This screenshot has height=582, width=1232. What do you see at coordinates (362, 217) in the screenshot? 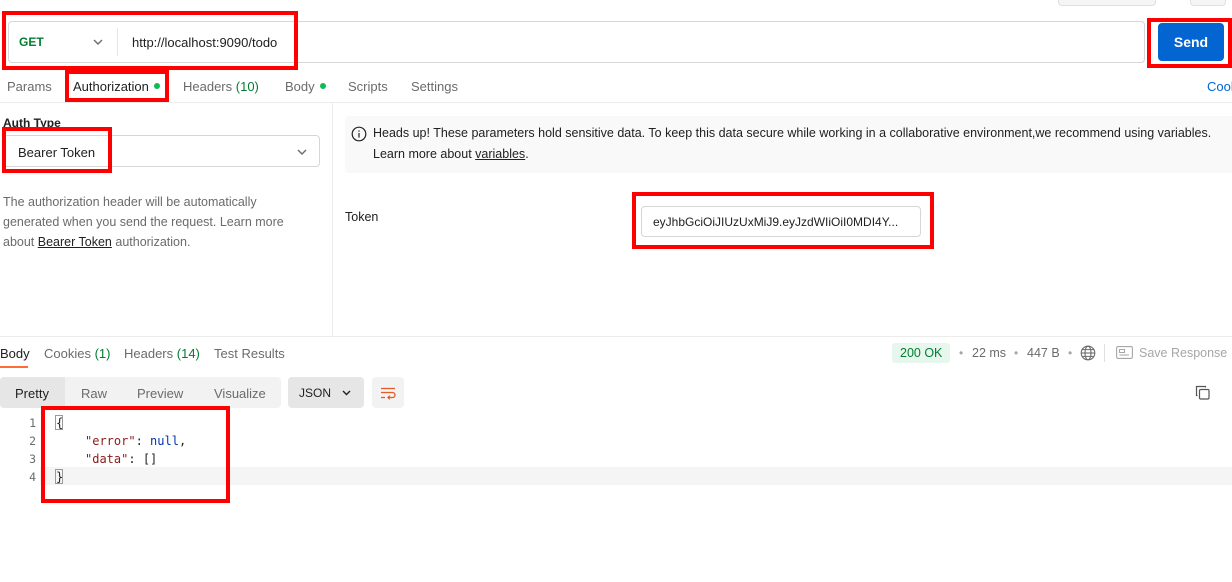
I see `token-label: Token` at bounding box center [362, 217].